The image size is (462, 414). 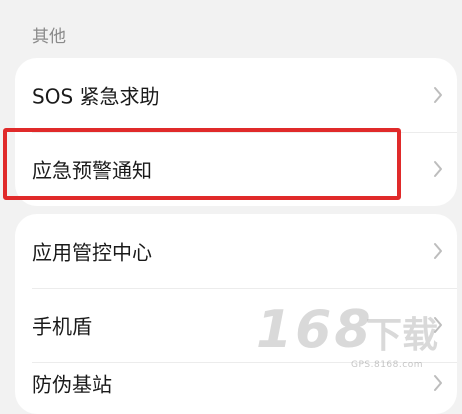 What do you see at coordinates (49, 37) in the screenshot?
I see `section-header-other: 其他` at bounding box center [49, 37].